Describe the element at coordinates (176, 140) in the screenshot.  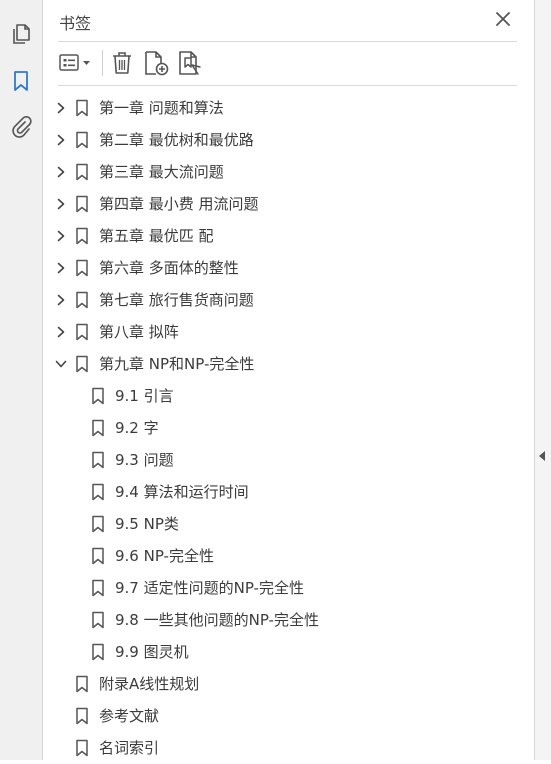
I see `bookmark-label: 第二章 最优树和最优路` at that location.